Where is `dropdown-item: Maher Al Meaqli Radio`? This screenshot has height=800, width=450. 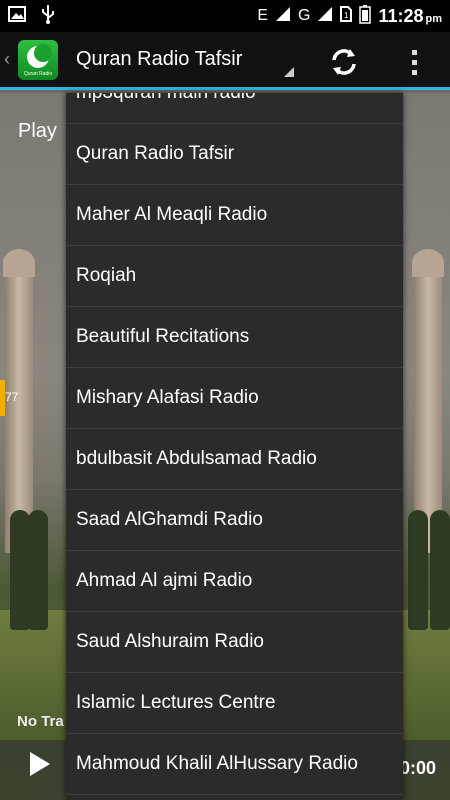
dropdown-item: Maher Al Meaqli Radio is located at coordinates (234, 215).